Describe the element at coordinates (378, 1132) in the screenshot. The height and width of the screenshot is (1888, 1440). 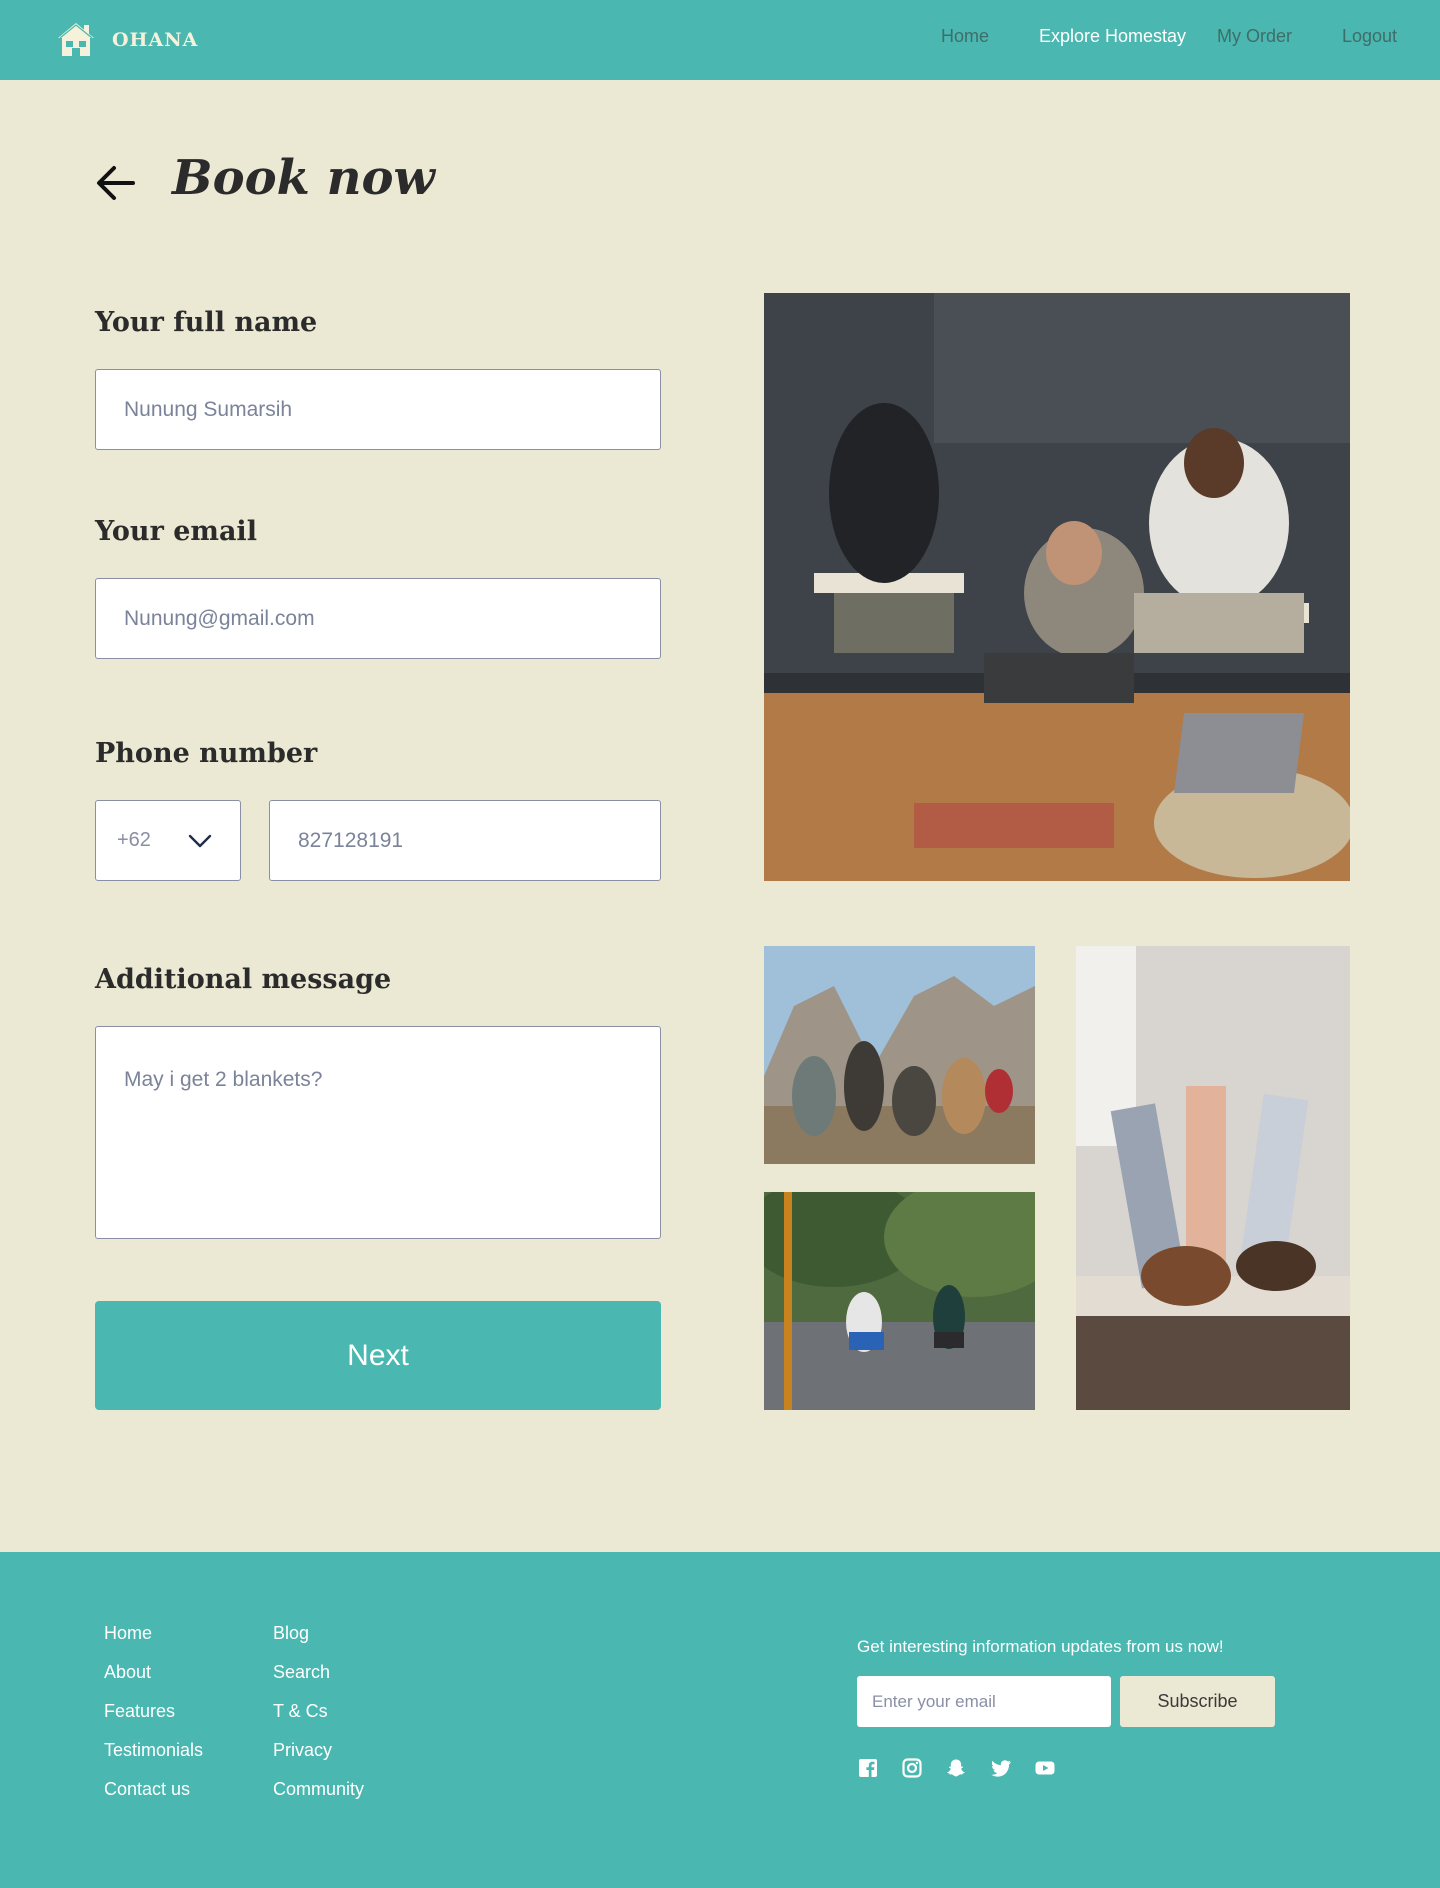
I see `message-textarea` at that location.